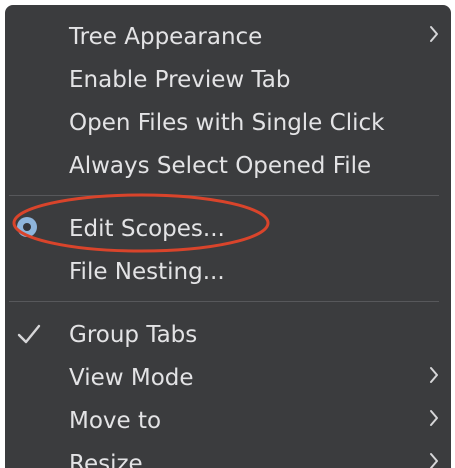 This screenshot has height=468, width=455. What do you see at coordinates (180, 80) in the screenshot?
I see `menu-item-label: Enable Preview Tab` at bounding box center [180, 80].